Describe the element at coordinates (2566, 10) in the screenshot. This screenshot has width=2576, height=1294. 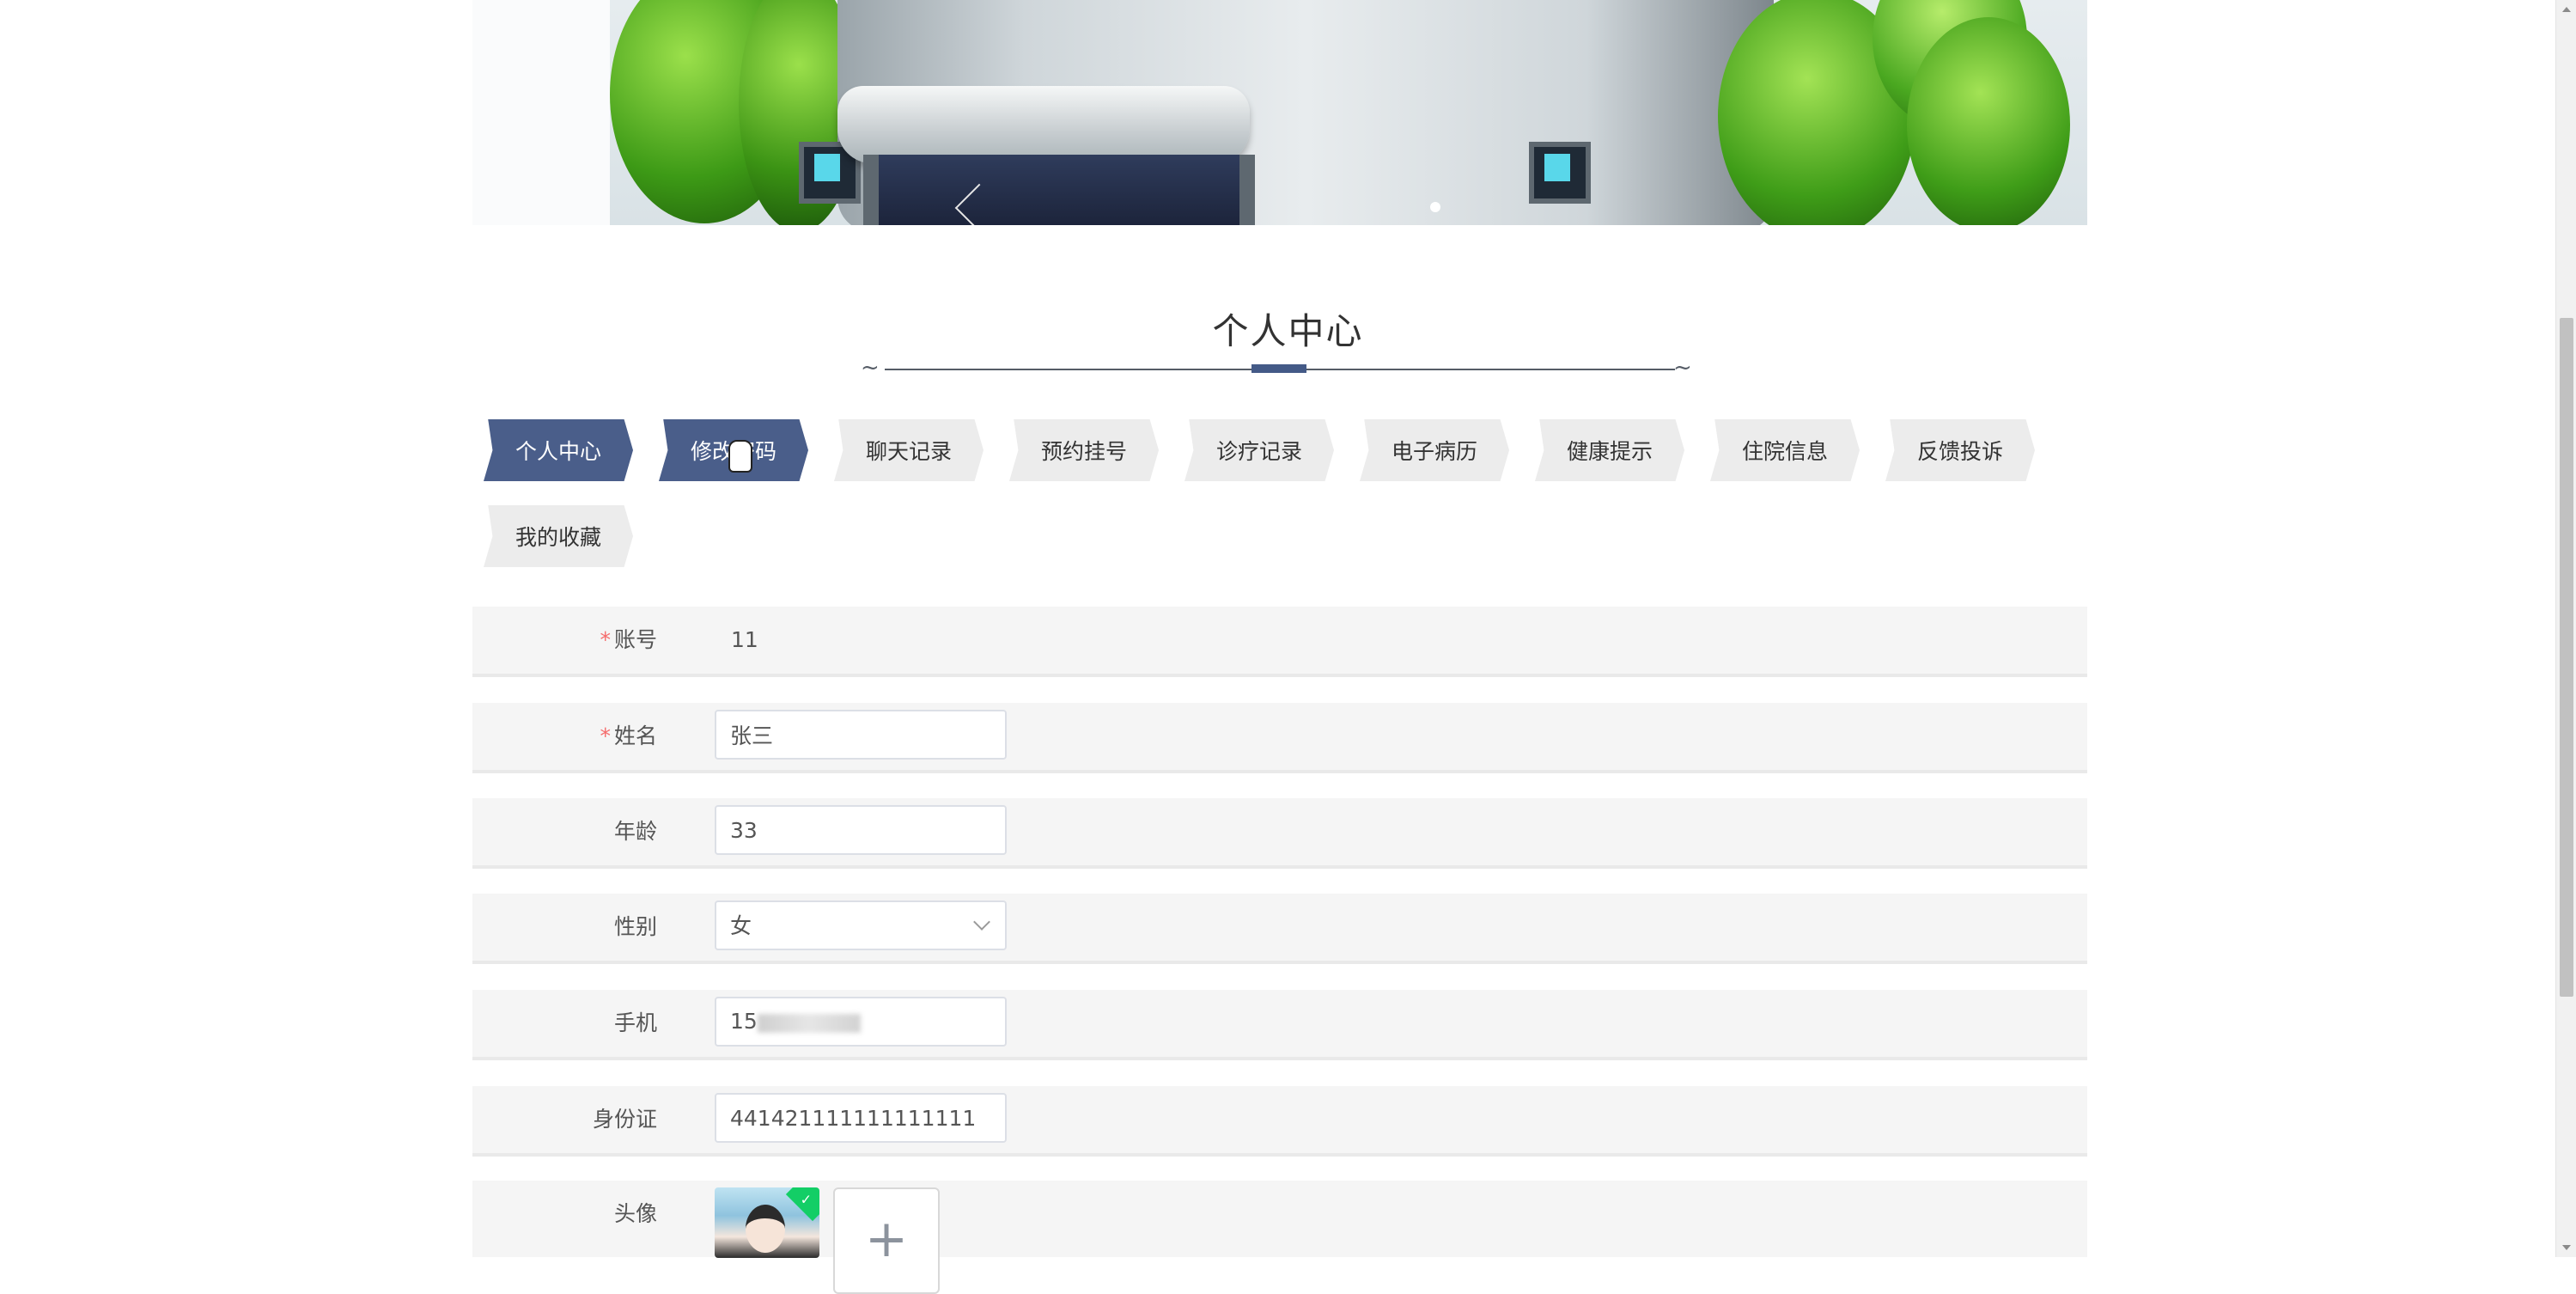
I see `scroll-up-icon` at that location.